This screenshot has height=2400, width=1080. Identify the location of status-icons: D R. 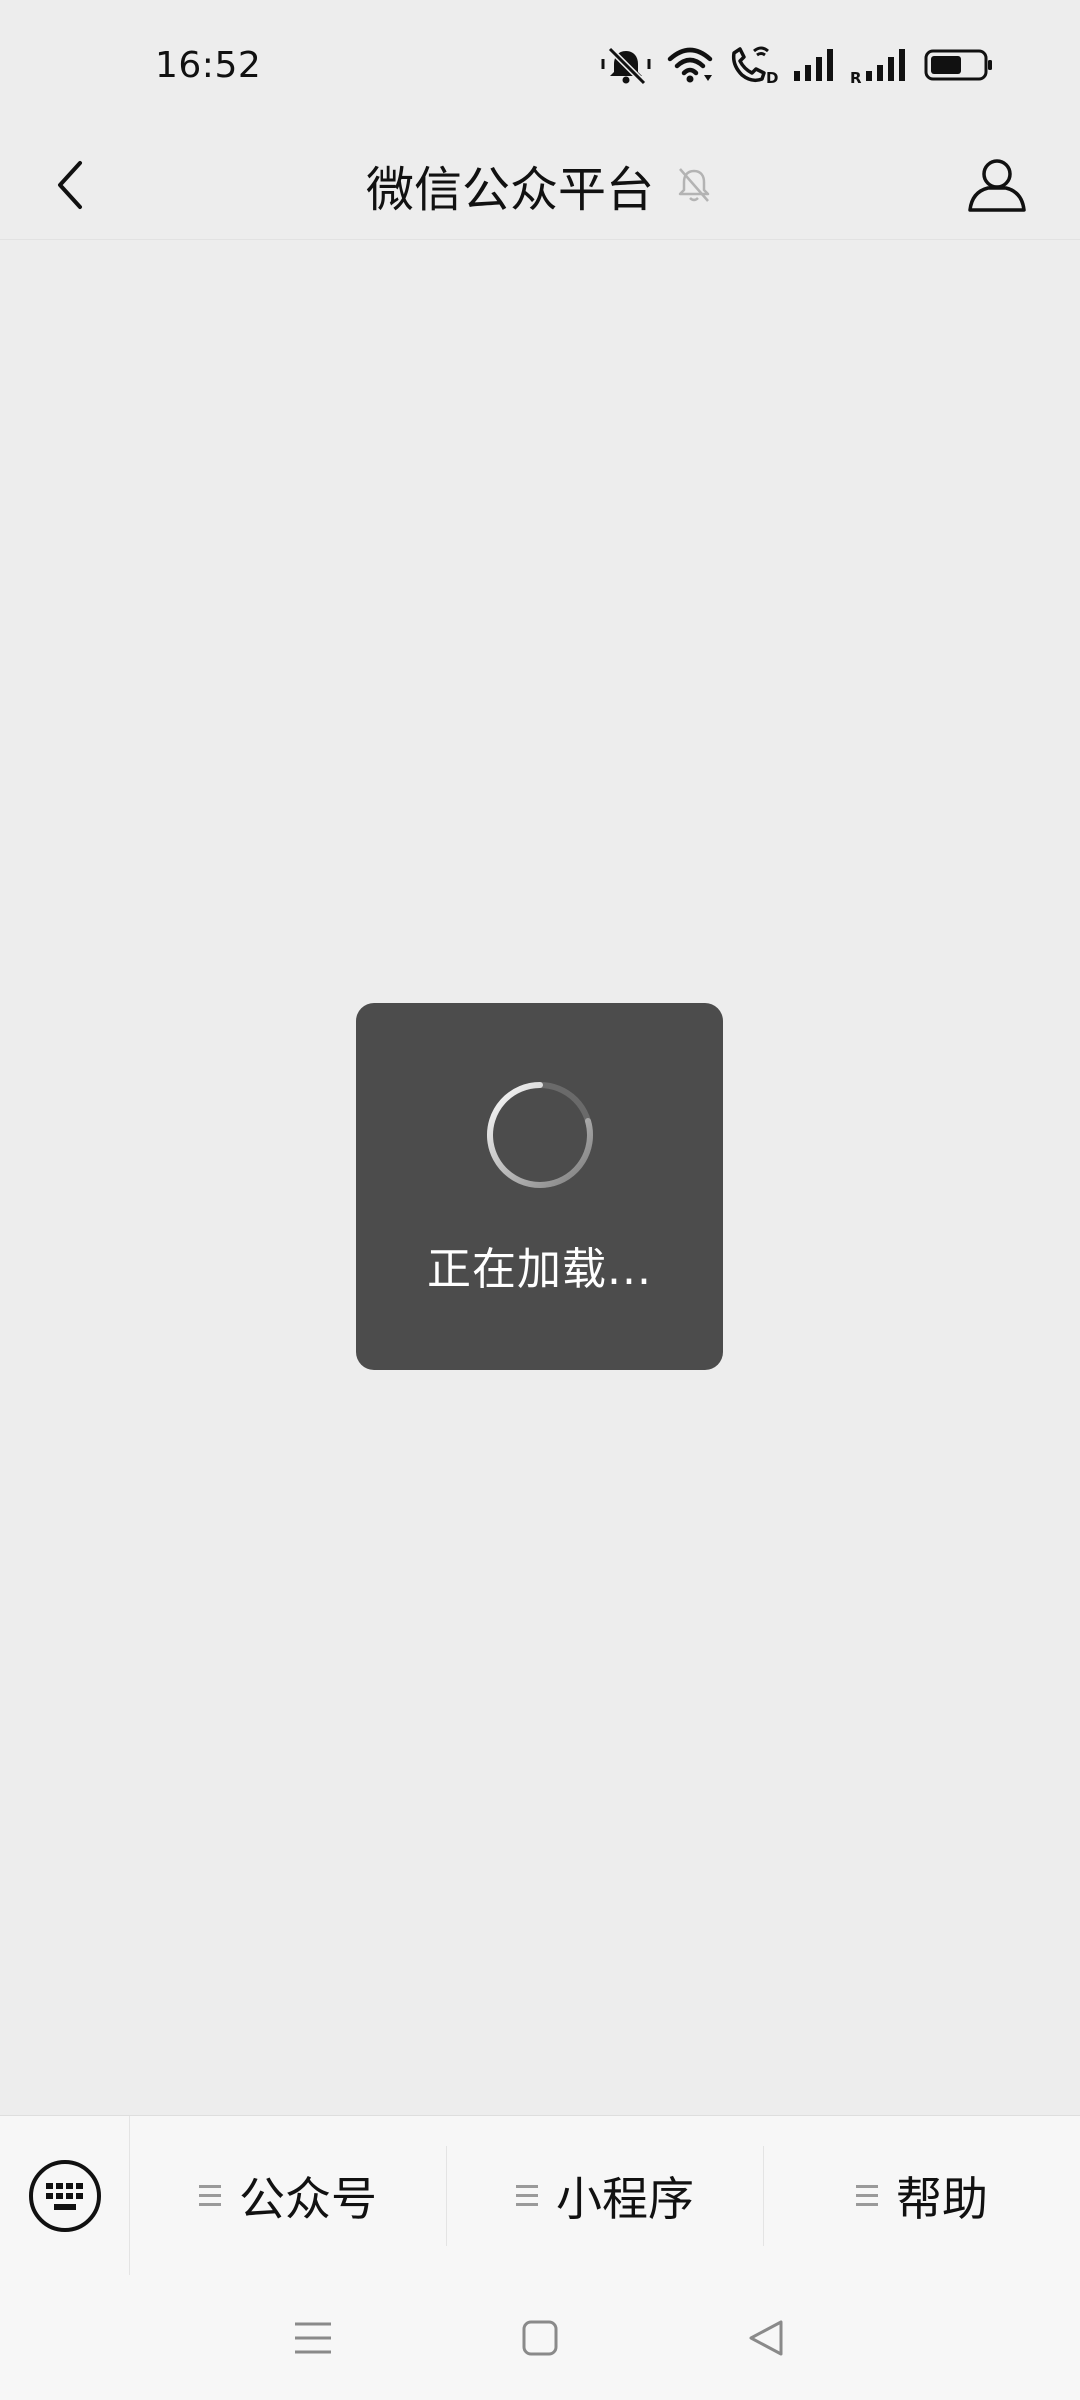
(797, 65).